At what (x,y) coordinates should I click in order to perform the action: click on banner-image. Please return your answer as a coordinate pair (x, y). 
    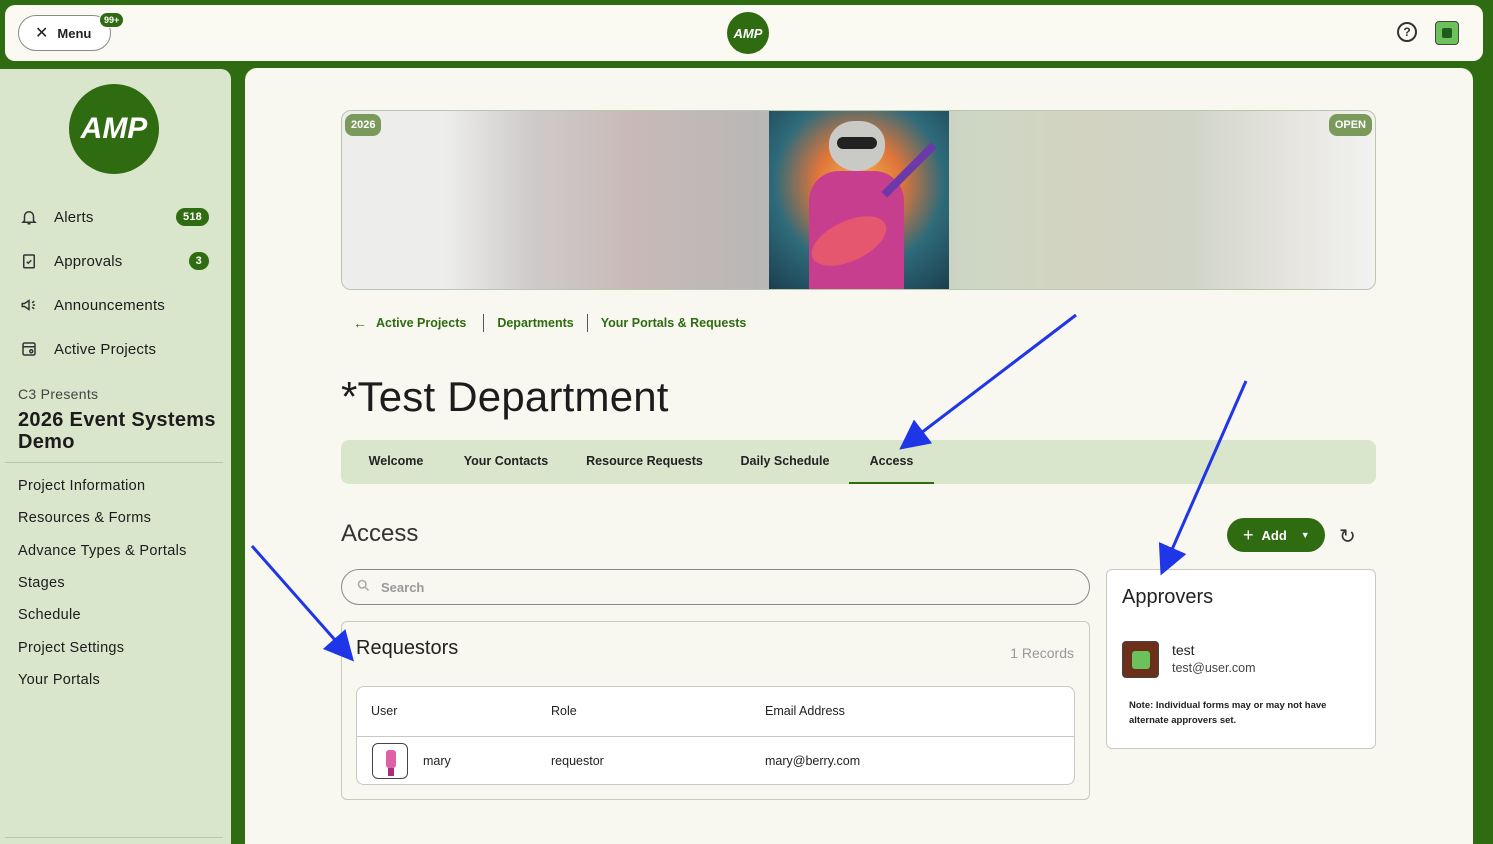
    Looking at the image, I should click on (859, 200).